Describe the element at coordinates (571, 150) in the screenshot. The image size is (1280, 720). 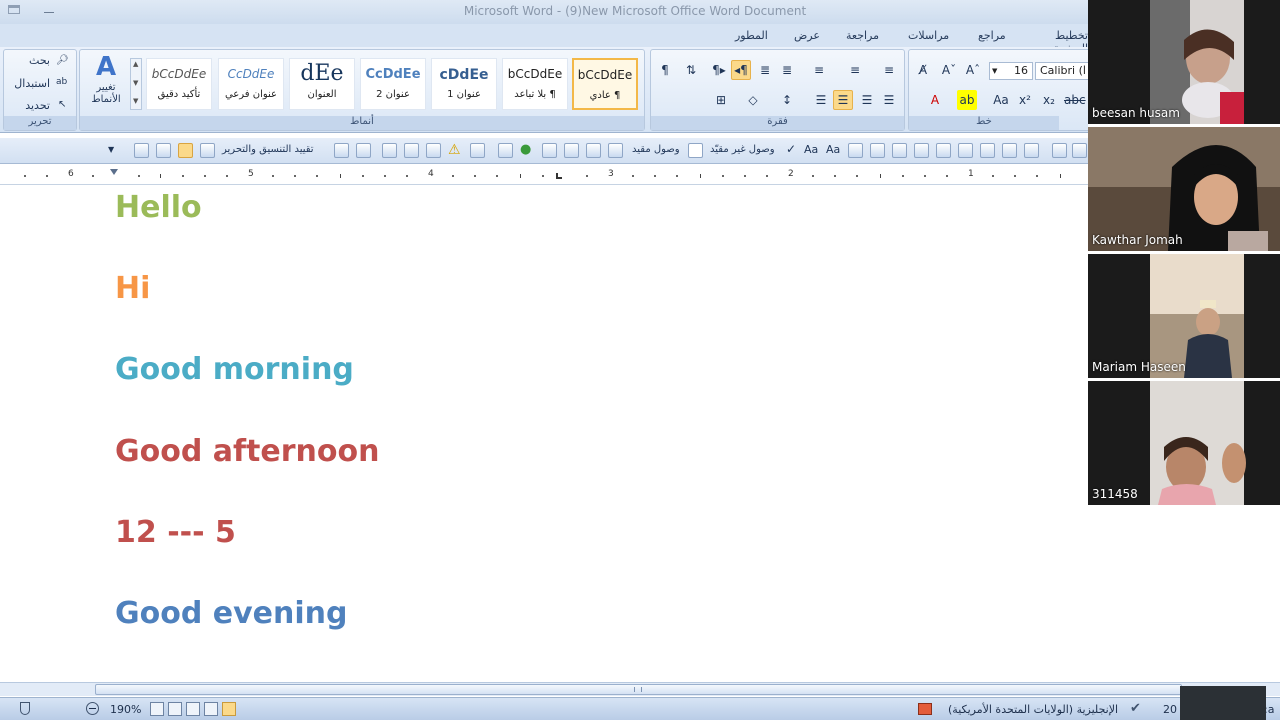
I see `toolbar-tool-13-icon` at that location.